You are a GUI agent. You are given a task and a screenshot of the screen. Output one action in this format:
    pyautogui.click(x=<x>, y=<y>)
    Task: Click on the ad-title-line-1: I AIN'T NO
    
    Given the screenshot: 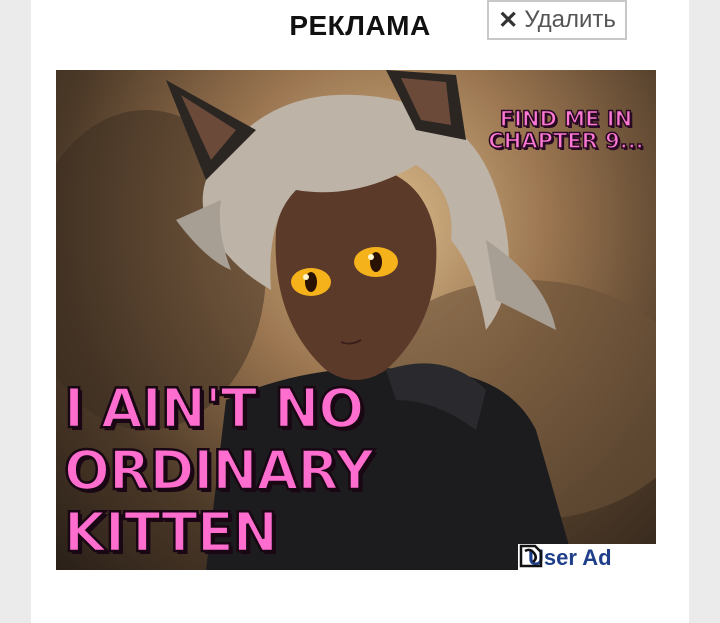 What is the action you would take?
    pyautogui.click(x=214, y=408)
    